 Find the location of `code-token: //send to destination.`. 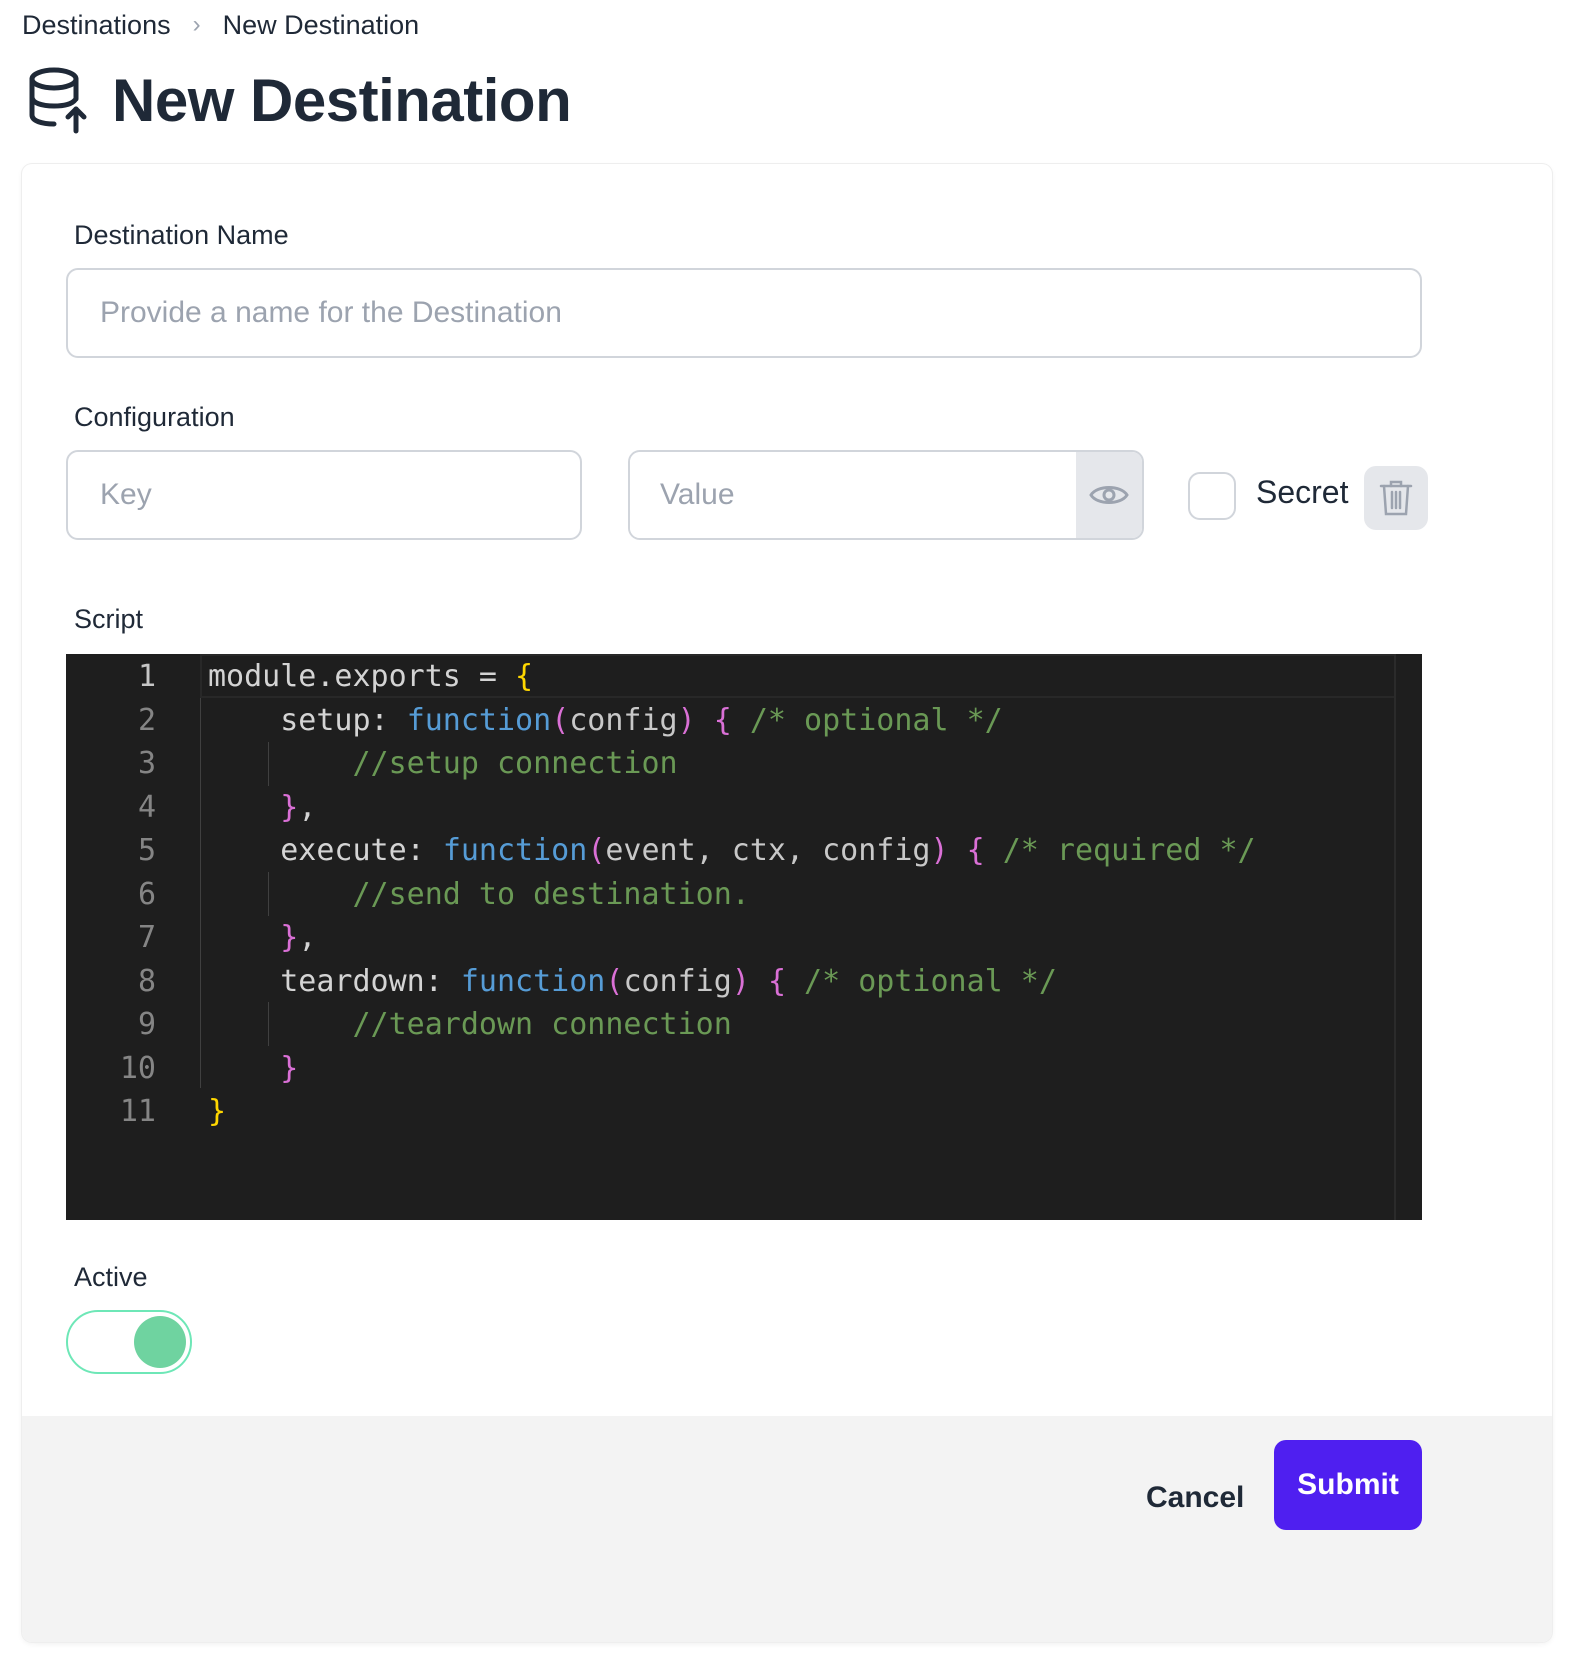

code-token: //send to destination. is located at coordinates (479, 894).